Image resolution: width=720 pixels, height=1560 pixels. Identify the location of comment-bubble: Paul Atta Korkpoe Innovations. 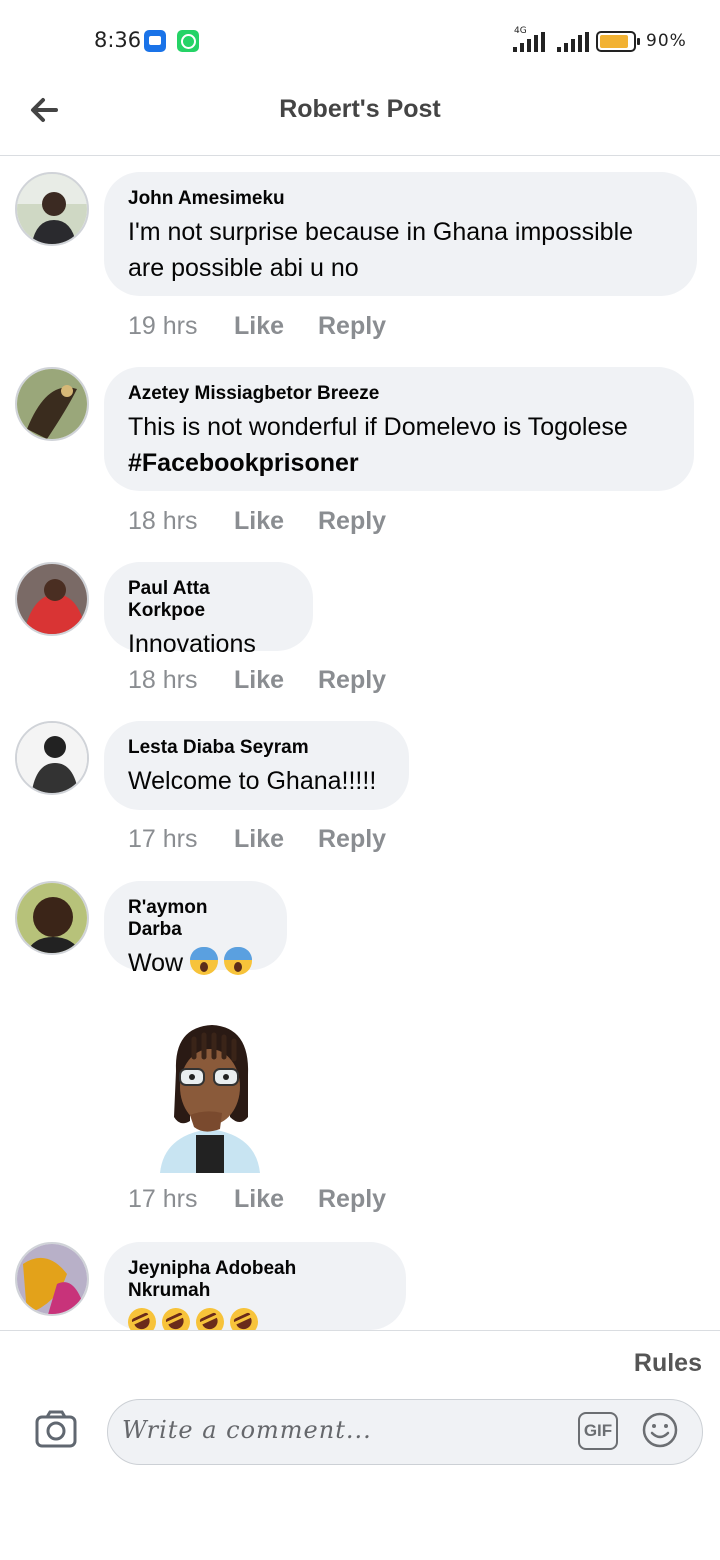
(208, 610).